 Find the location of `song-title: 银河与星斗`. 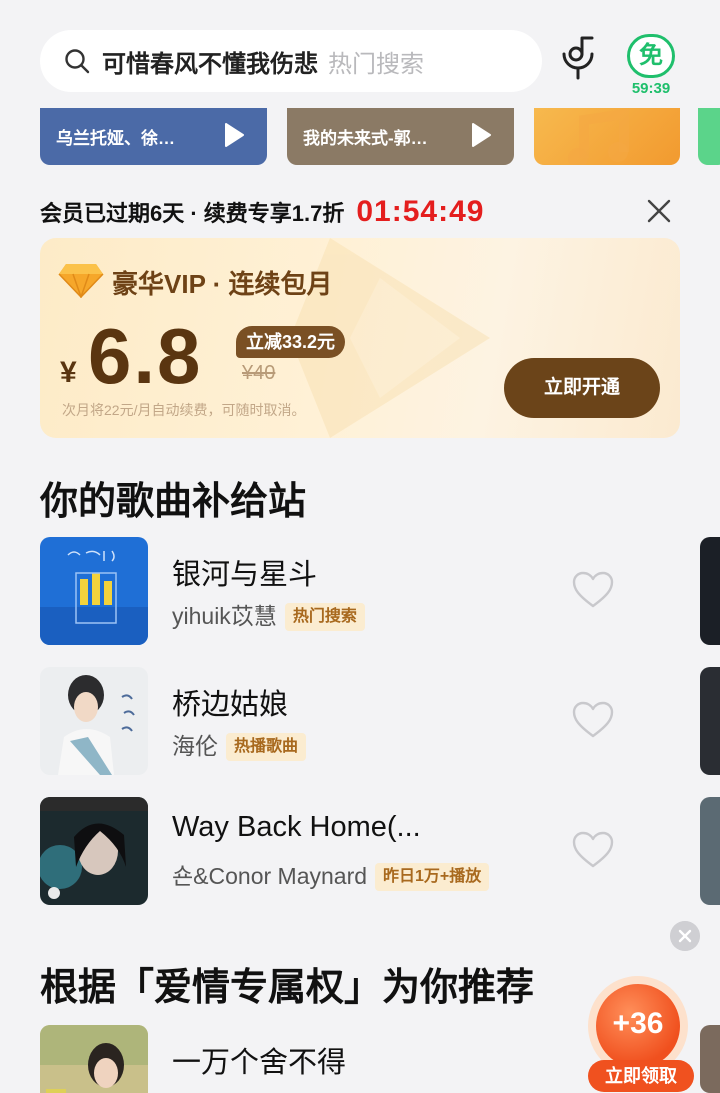

song-title: 银河与星斗 is located at coordinates (245, 575).